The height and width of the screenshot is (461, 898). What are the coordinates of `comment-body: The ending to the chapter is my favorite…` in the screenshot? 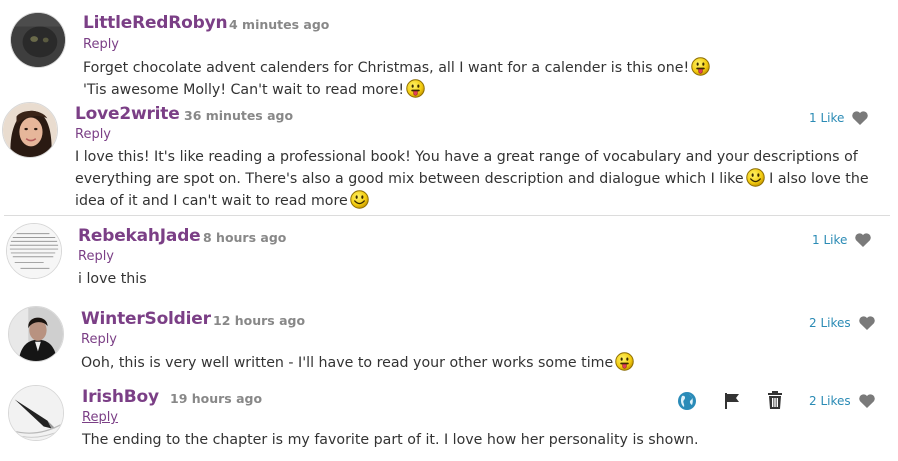 It's located at (390, 440).